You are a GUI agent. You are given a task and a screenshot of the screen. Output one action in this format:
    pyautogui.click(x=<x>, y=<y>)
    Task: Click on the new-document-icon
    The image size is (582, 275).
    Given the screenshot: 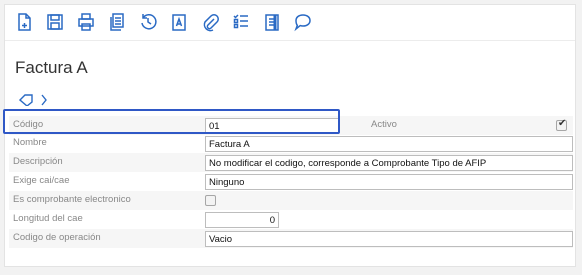 What is the action you would take?
    pyautogui.click(x=24, y=22)
    